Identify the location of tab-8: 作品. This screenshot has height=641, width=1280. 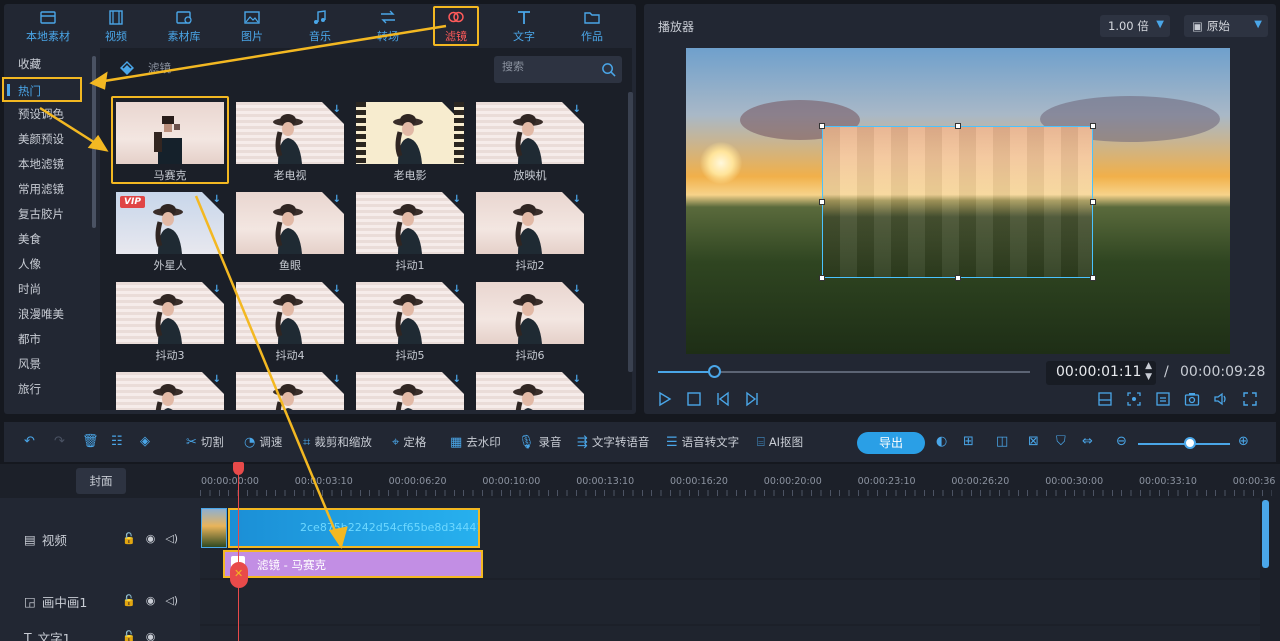
(592, 26).